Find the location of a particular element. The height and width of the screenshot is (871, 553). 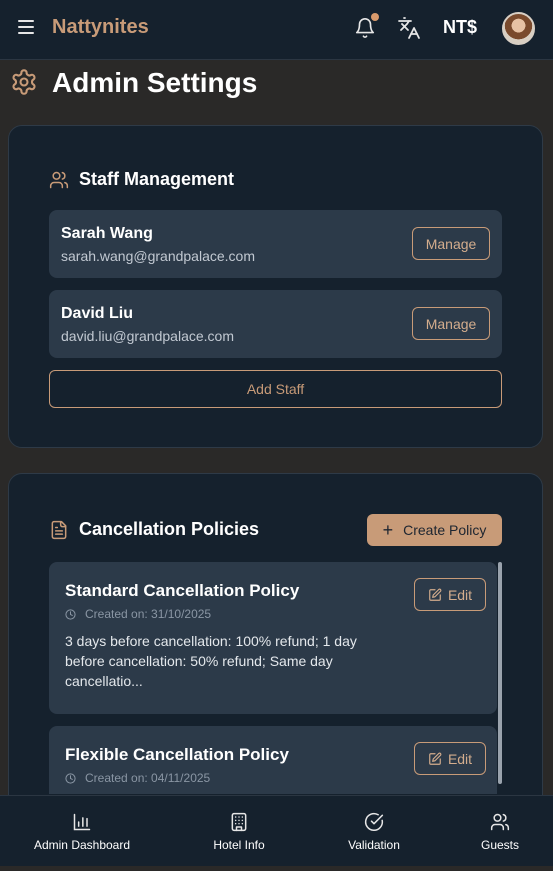

translate-icon is located at coordinates (409, 28).